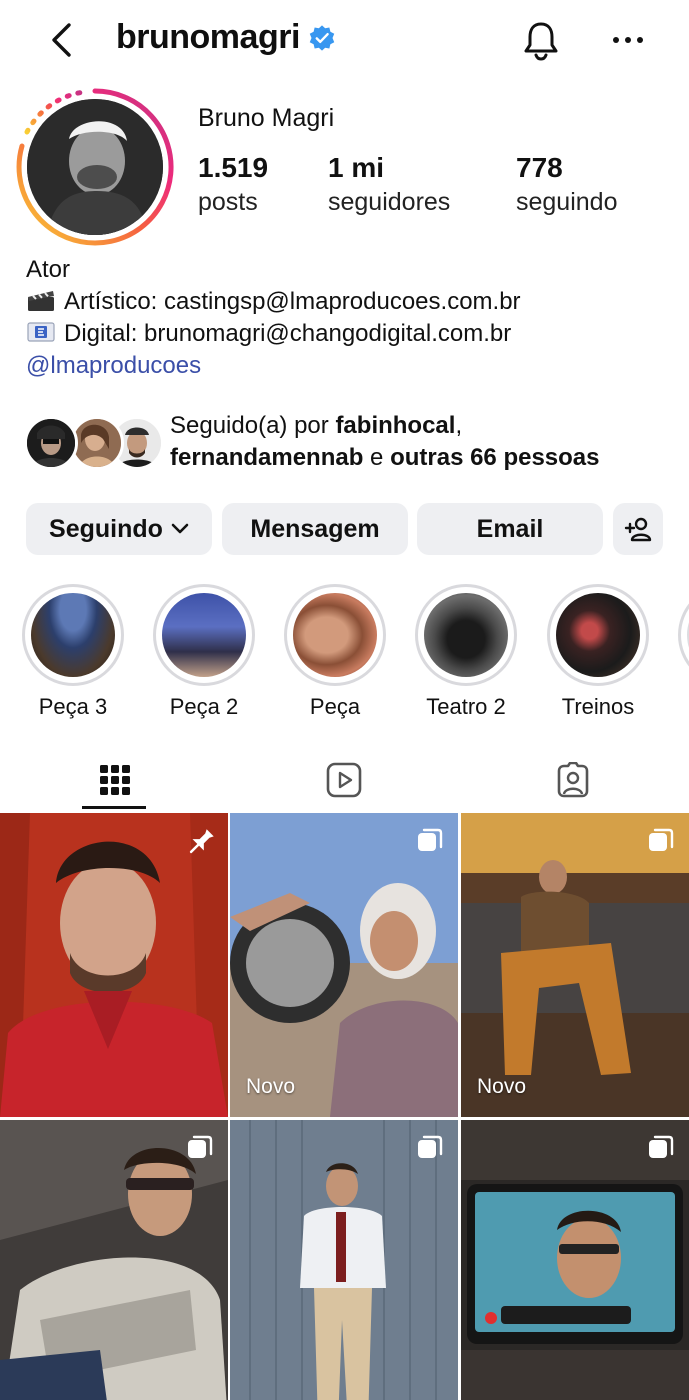 The image size is (689, 1400). Describe the element at coordinates (273, 366) in the screenshot. I see `bio-link: @lmaproducoes` at that location.